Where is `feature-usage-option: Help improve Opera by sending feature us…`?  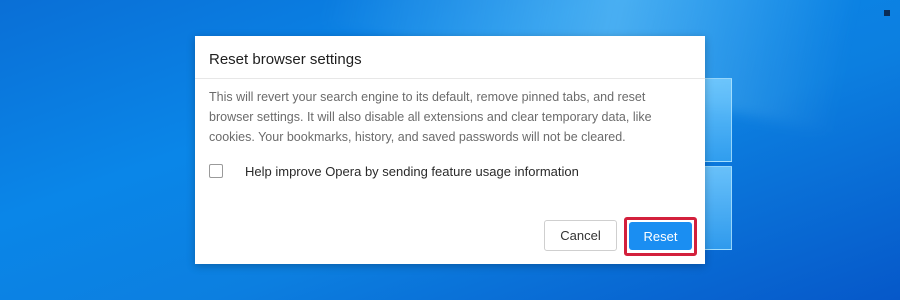 feature-usage-option: Help improve Opera by sending feature us… is located at coordinates (394, 171).